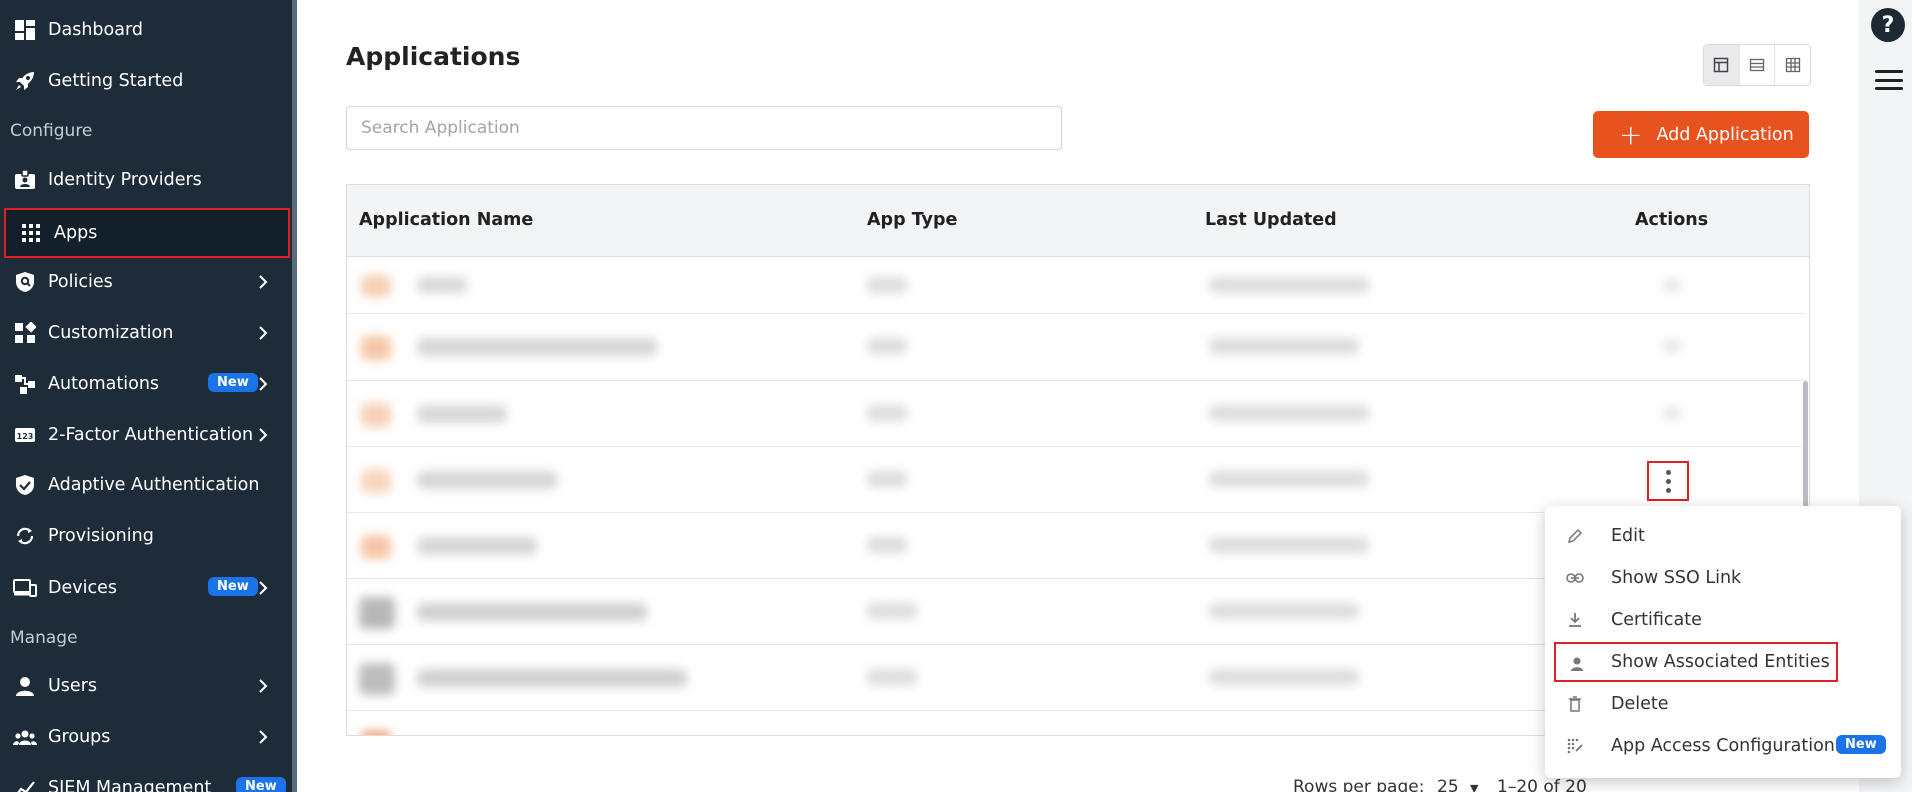 The height and width of the screenshot is (792, 1912). I want to click on sidebar-item-label: Provisioning, so click(101, 536).